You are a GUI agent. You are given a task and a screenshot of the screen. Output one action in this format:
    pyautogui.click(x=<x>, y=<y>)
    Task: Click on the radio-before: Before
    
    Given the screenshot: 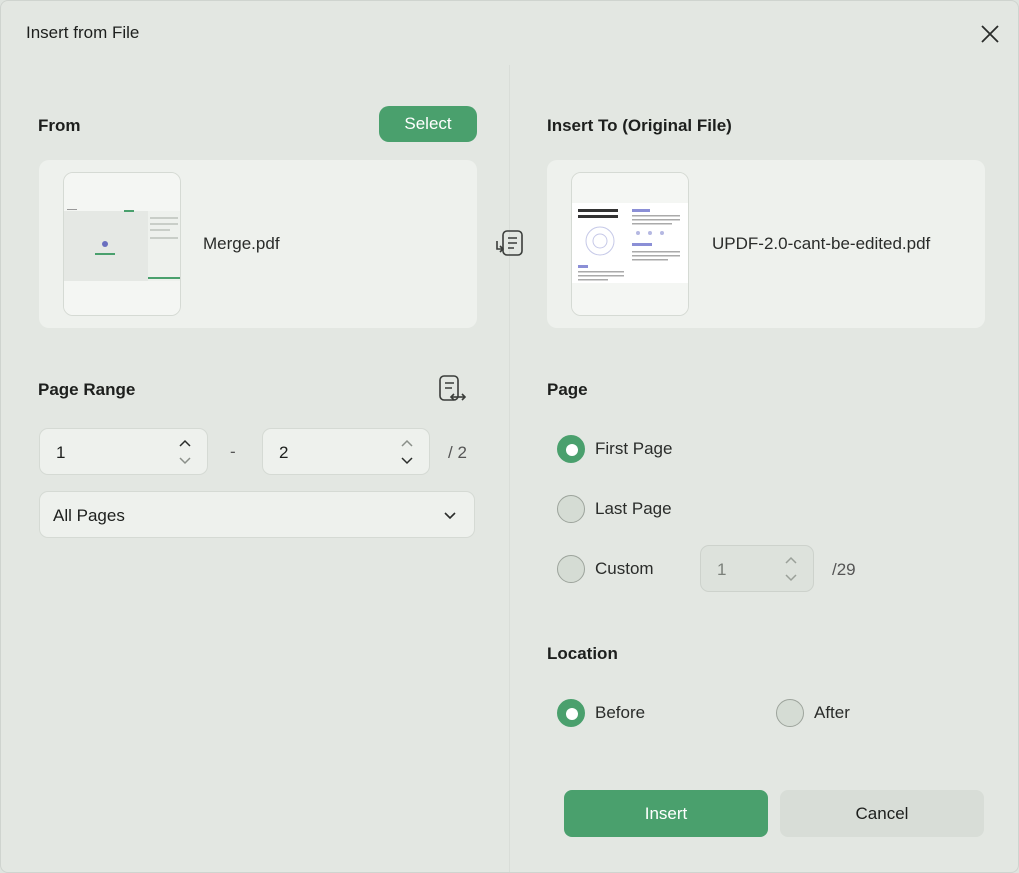 What is the action you would take?
    pyautogui.click(x=601, y=713)
    